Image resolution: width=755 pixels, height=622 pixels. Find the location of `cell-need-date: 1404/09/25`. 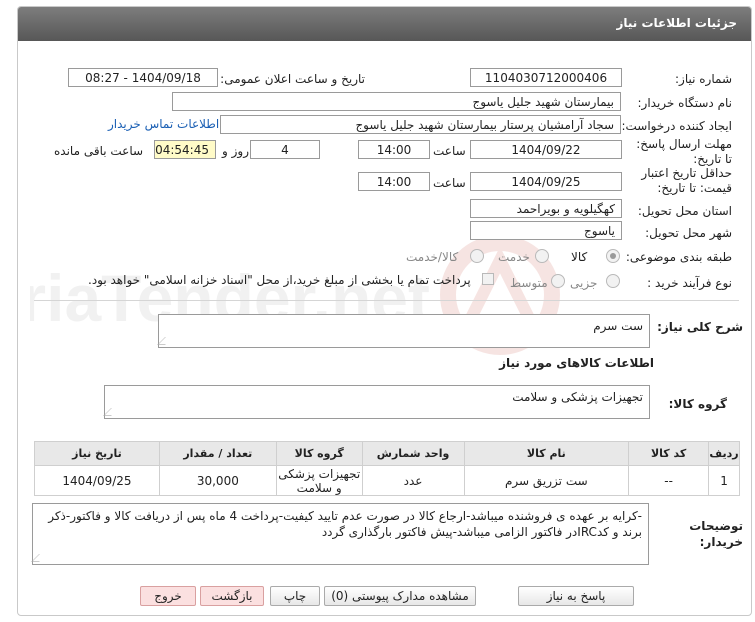

cell-need-date: 1404/09/25 is located at coordinates (97, 480).